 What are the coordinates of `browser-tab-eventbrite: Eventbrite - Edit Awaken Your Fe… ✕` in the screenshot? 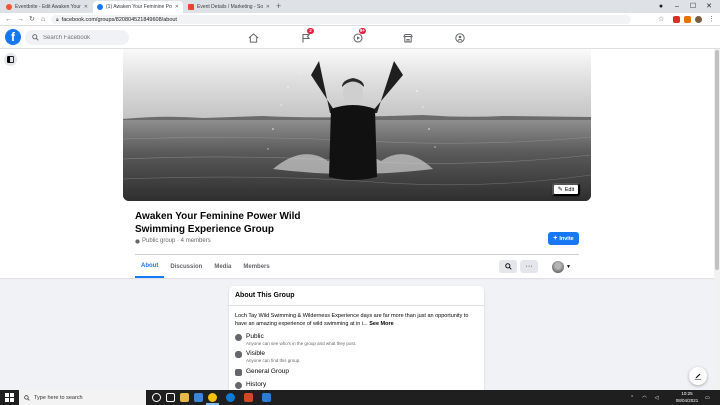 It's located at (47, 7).